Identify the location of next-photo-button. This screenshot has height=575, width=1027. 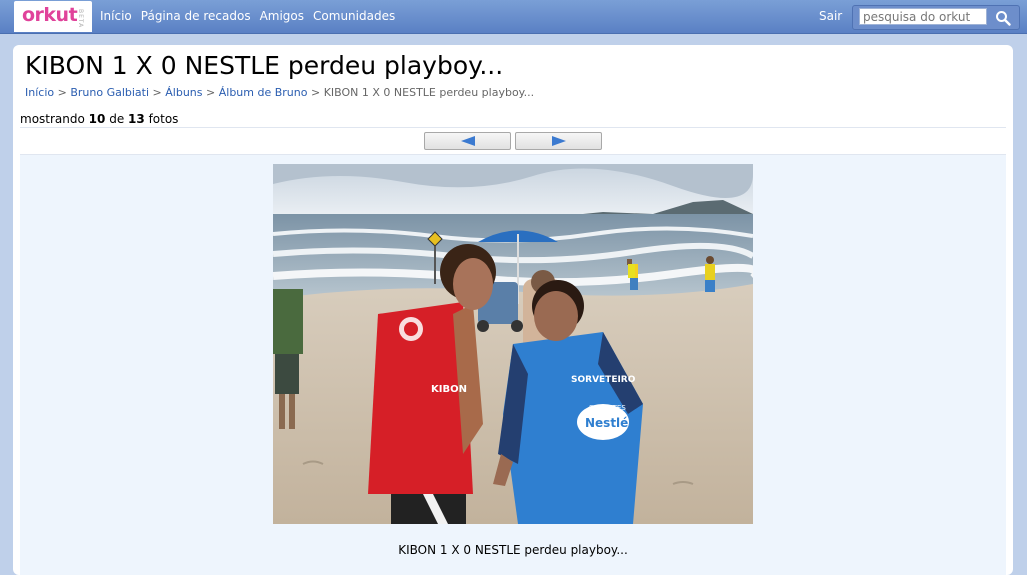
(558, 141).